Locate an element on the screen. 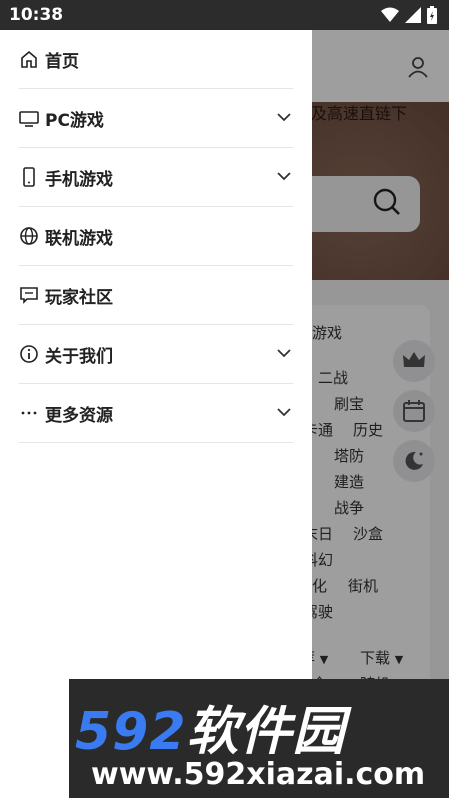  menu-item-community: 玩家社区 is located at coordinates (156, 295).